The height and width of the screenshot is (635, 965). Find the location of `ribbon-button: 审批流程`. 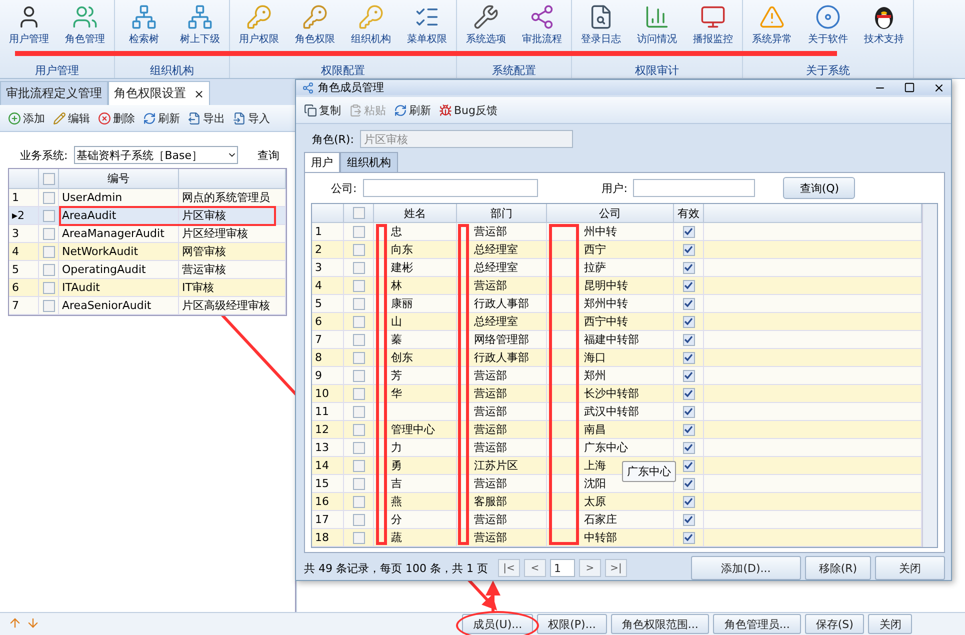

ribbon-button: 审批流程 is located at coordinates (542, 31).